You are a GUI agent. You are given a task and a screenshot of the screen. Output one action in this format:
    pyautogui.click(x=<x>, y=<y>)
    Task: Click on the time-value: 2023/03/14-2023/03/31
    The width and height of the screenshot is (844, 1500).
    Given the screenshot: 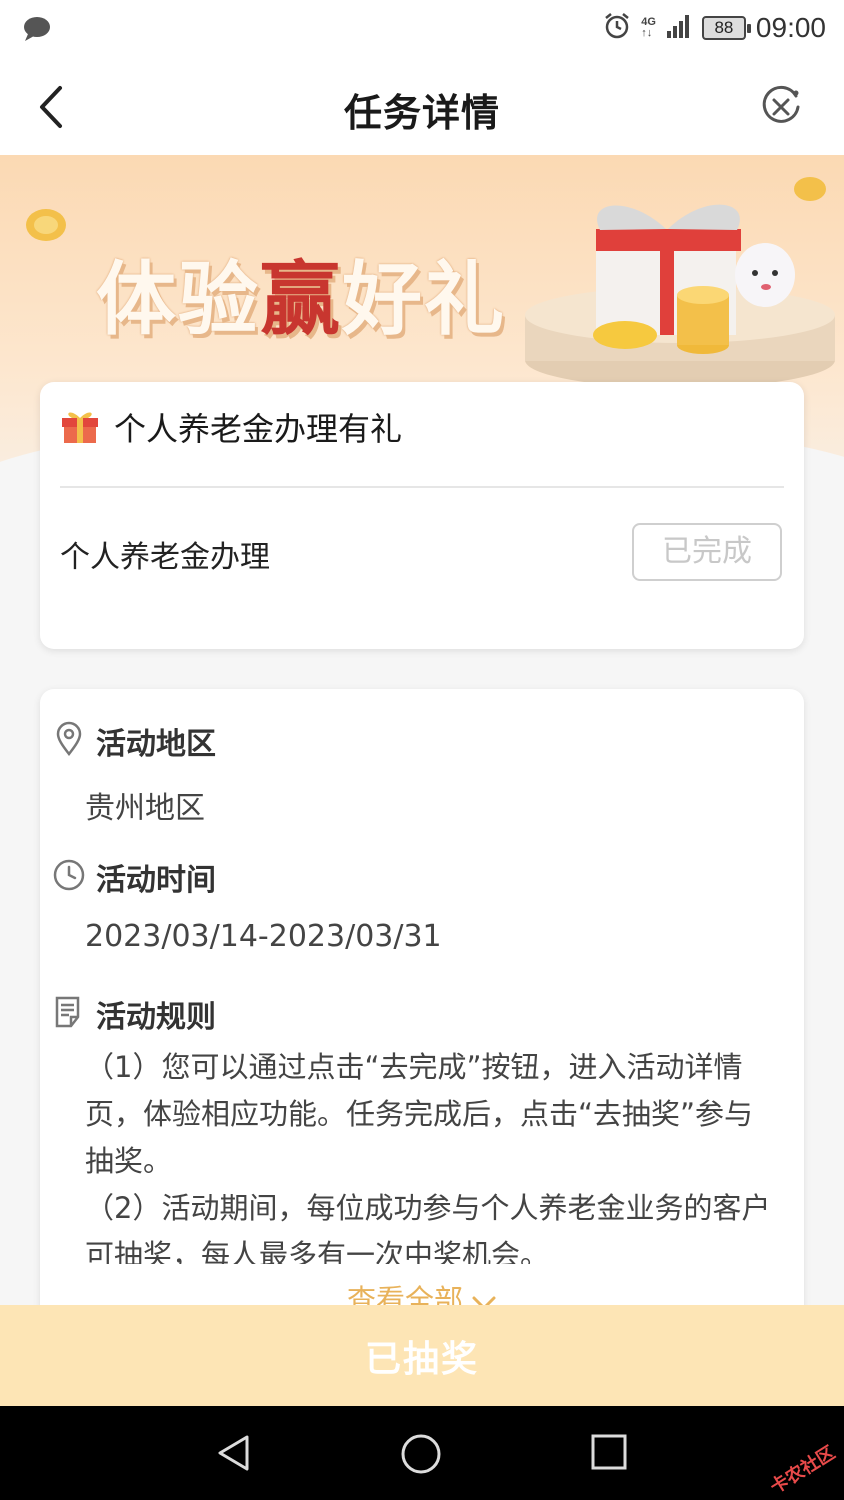 What is the action you would take?
    pyautogui.click(x=263, y=936)
    